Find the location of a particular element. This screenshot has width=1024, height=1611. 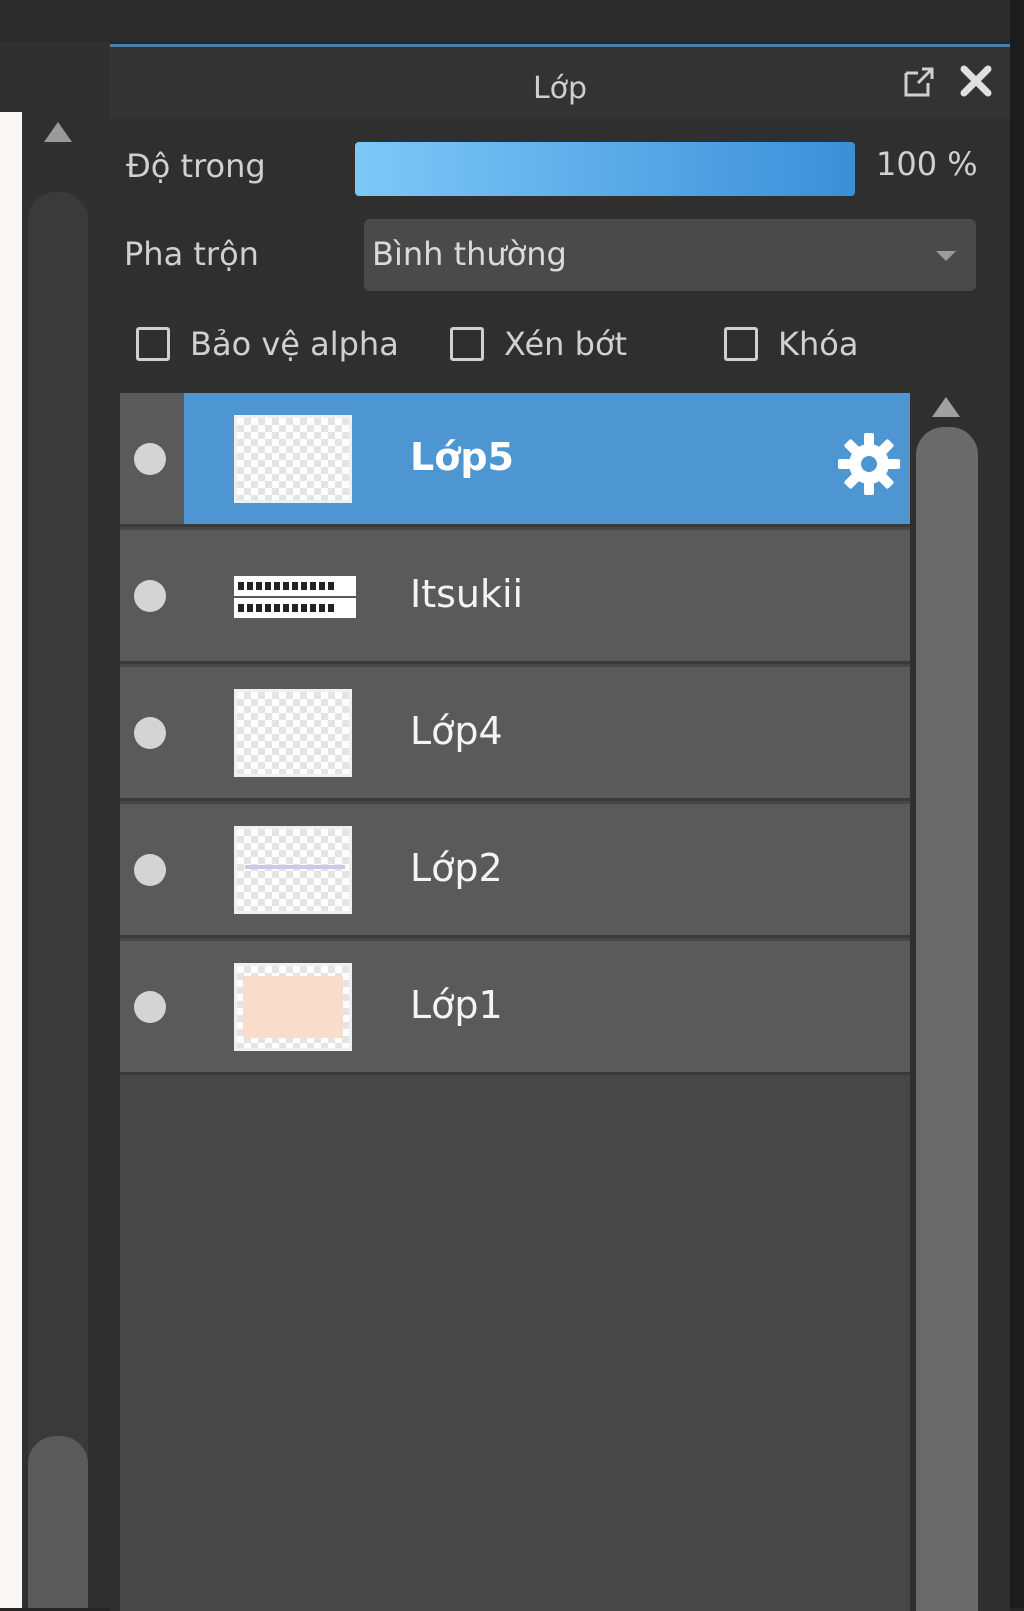

protect-alpha-label: Bảo vệ alpha is located at coordinates (294, 344).